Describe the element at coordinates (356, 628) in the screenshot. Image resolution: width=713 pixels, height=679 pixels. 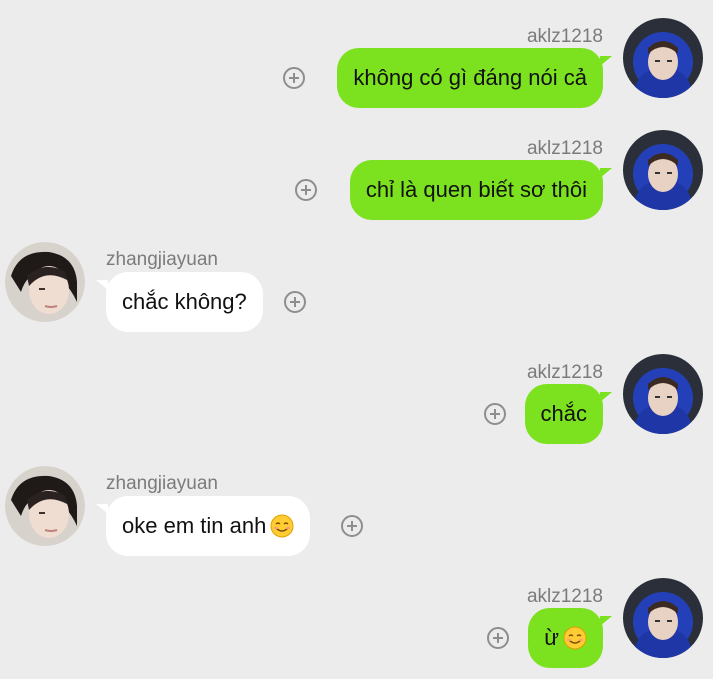
I see `message-row: aklz1218 ừ` at that location.